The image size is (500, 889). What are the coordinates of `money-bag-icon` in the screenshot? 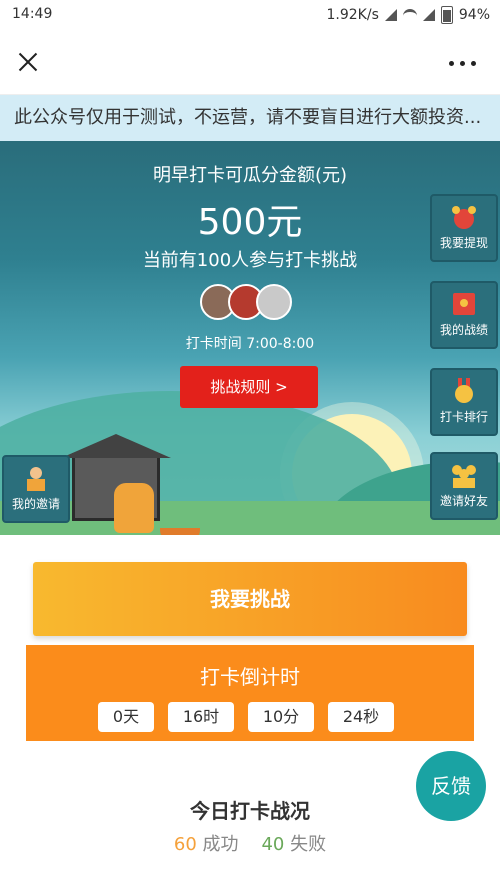 It's located at (464, 217).